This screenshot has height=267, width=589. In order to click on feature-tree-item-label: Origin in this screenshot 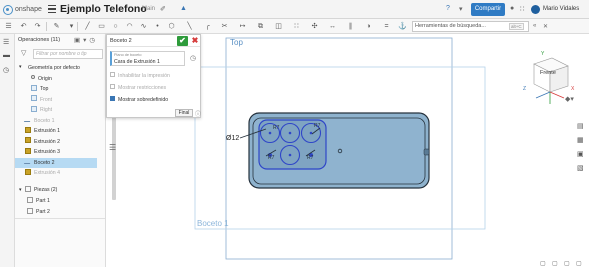, I will do `click(45, 78)`.